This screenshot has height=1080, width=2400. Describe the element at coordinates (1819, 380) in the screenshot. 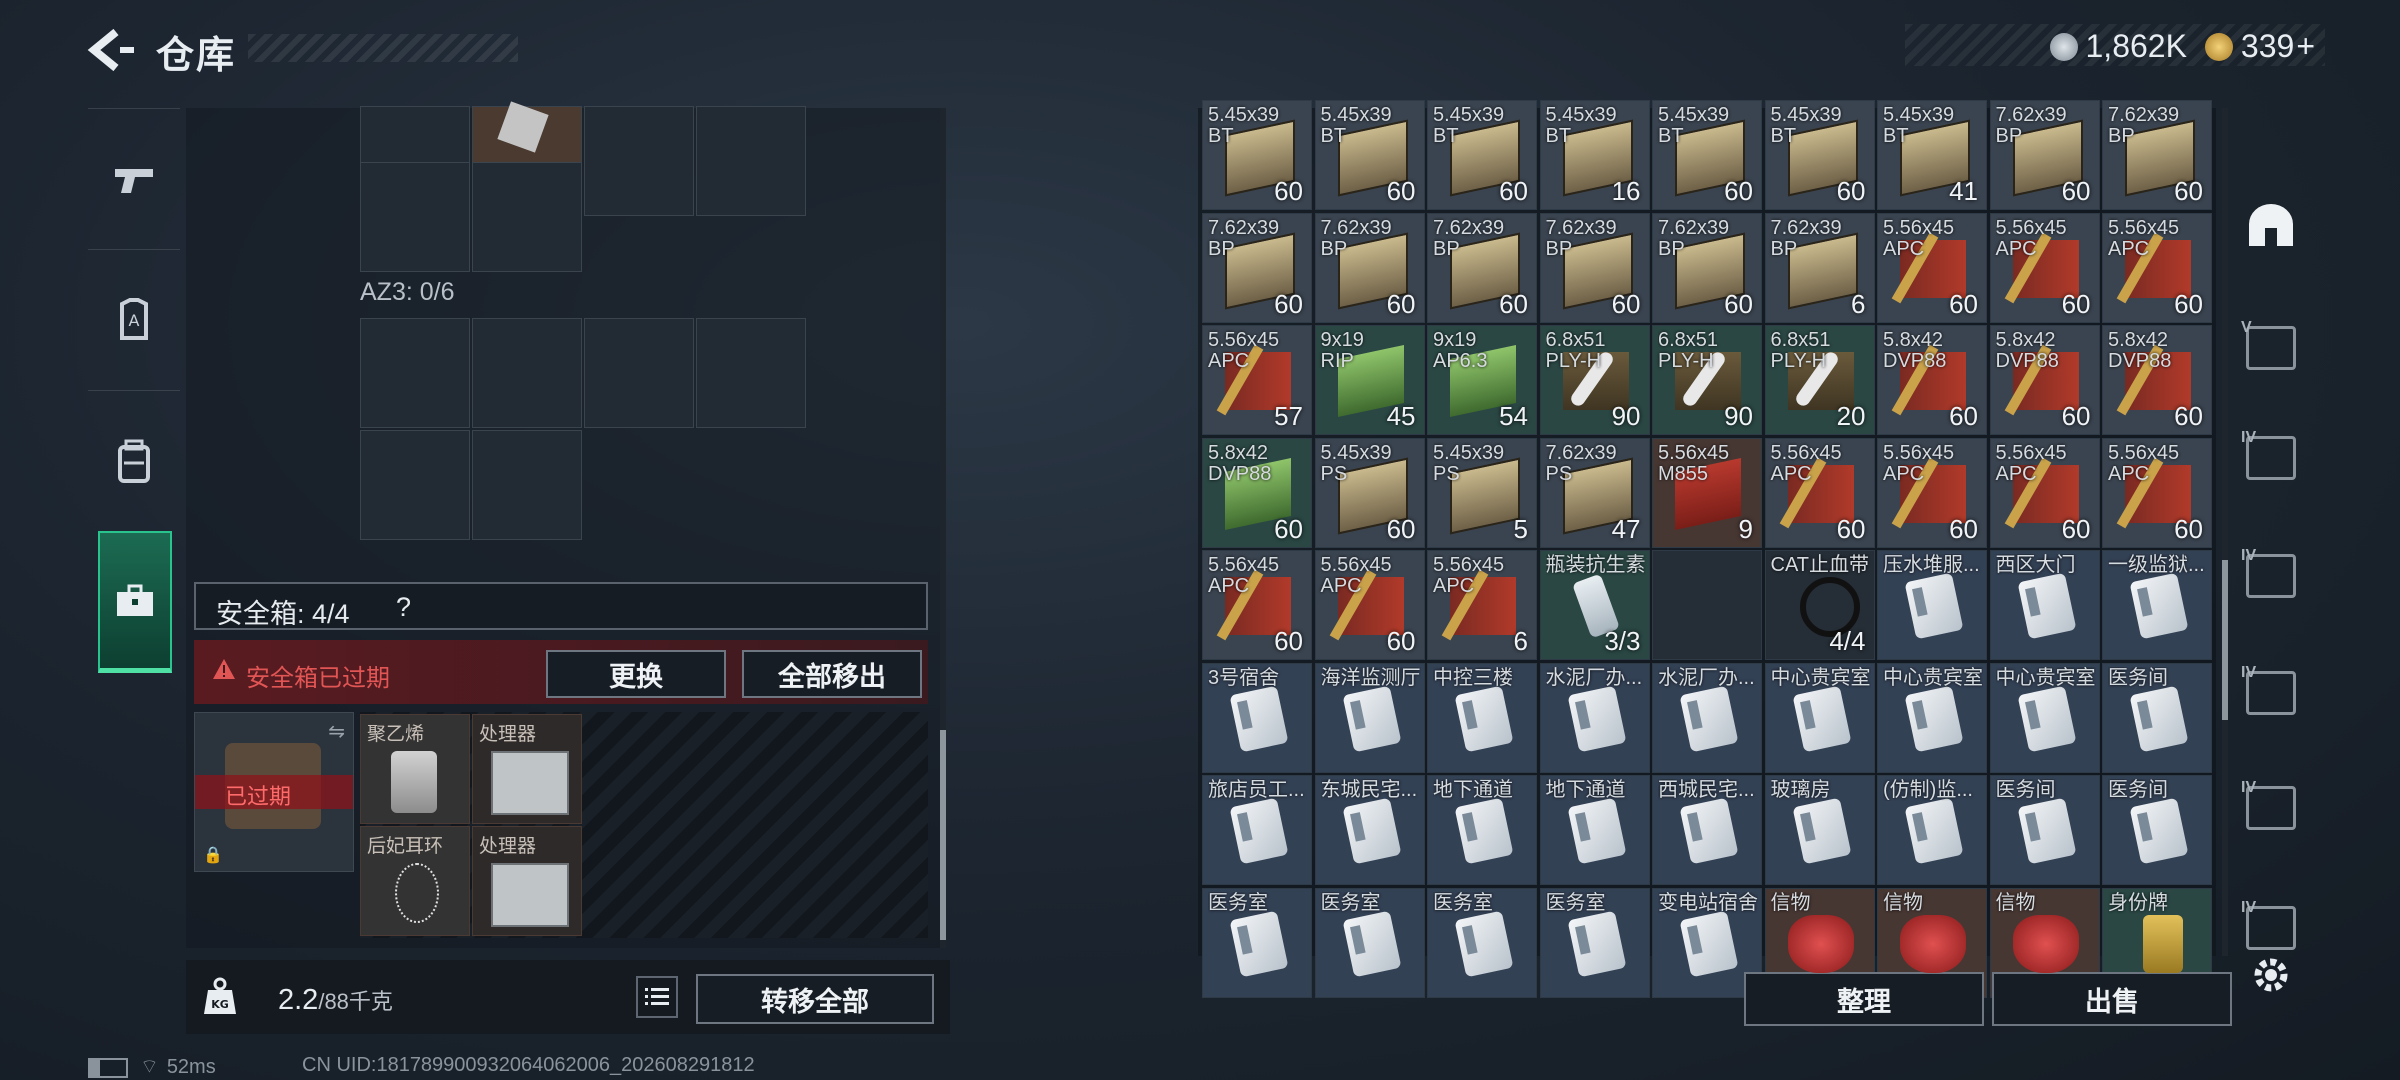

I see `inventory-item: 6.8x51 PLY-H 20` at that location.